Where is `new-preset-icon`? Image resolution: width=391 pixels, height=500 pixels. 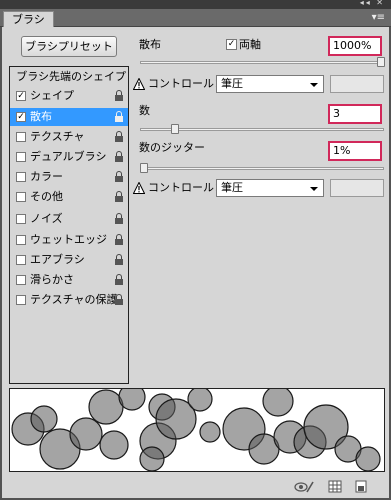 new-preset-icon is located at coordinates (361, 486).